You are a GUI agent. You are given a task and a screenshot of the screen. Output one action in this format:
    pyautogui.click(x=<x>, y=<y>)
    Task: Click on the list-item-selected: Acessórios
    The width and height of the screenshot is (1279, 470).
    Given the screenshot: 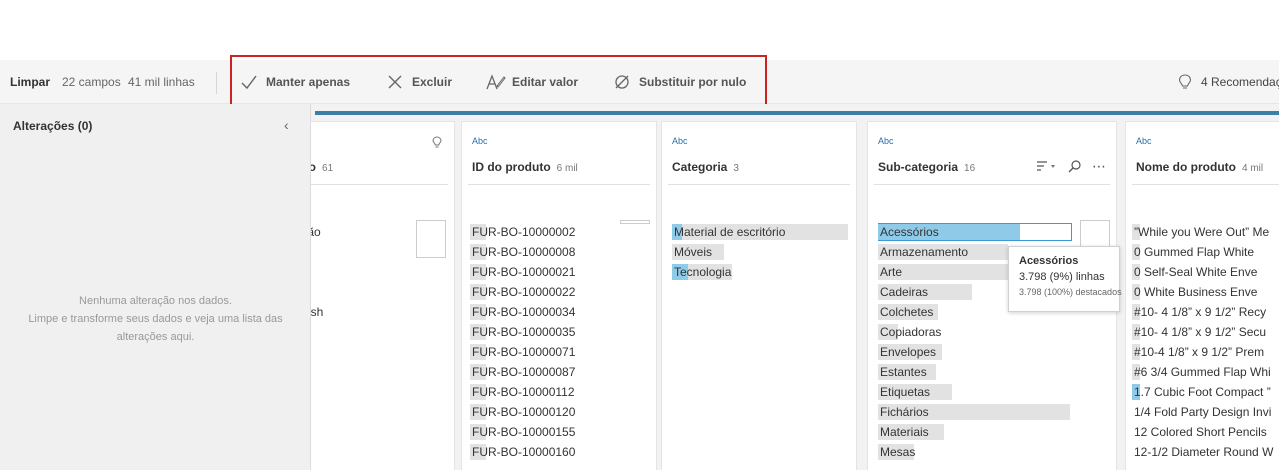 What is the action you would take?
    pyautogui.click(x=975, y=232)
    